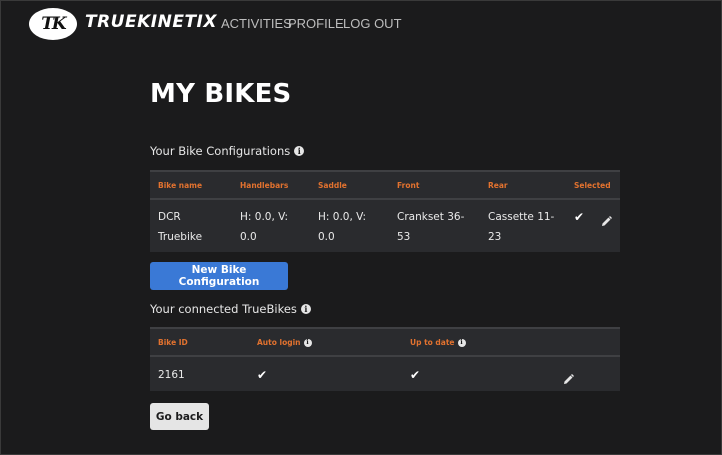  Describe the element at coordinates (173, 342) in the screenshot. I see `column-header-bike-id: Bike ID` at that location.